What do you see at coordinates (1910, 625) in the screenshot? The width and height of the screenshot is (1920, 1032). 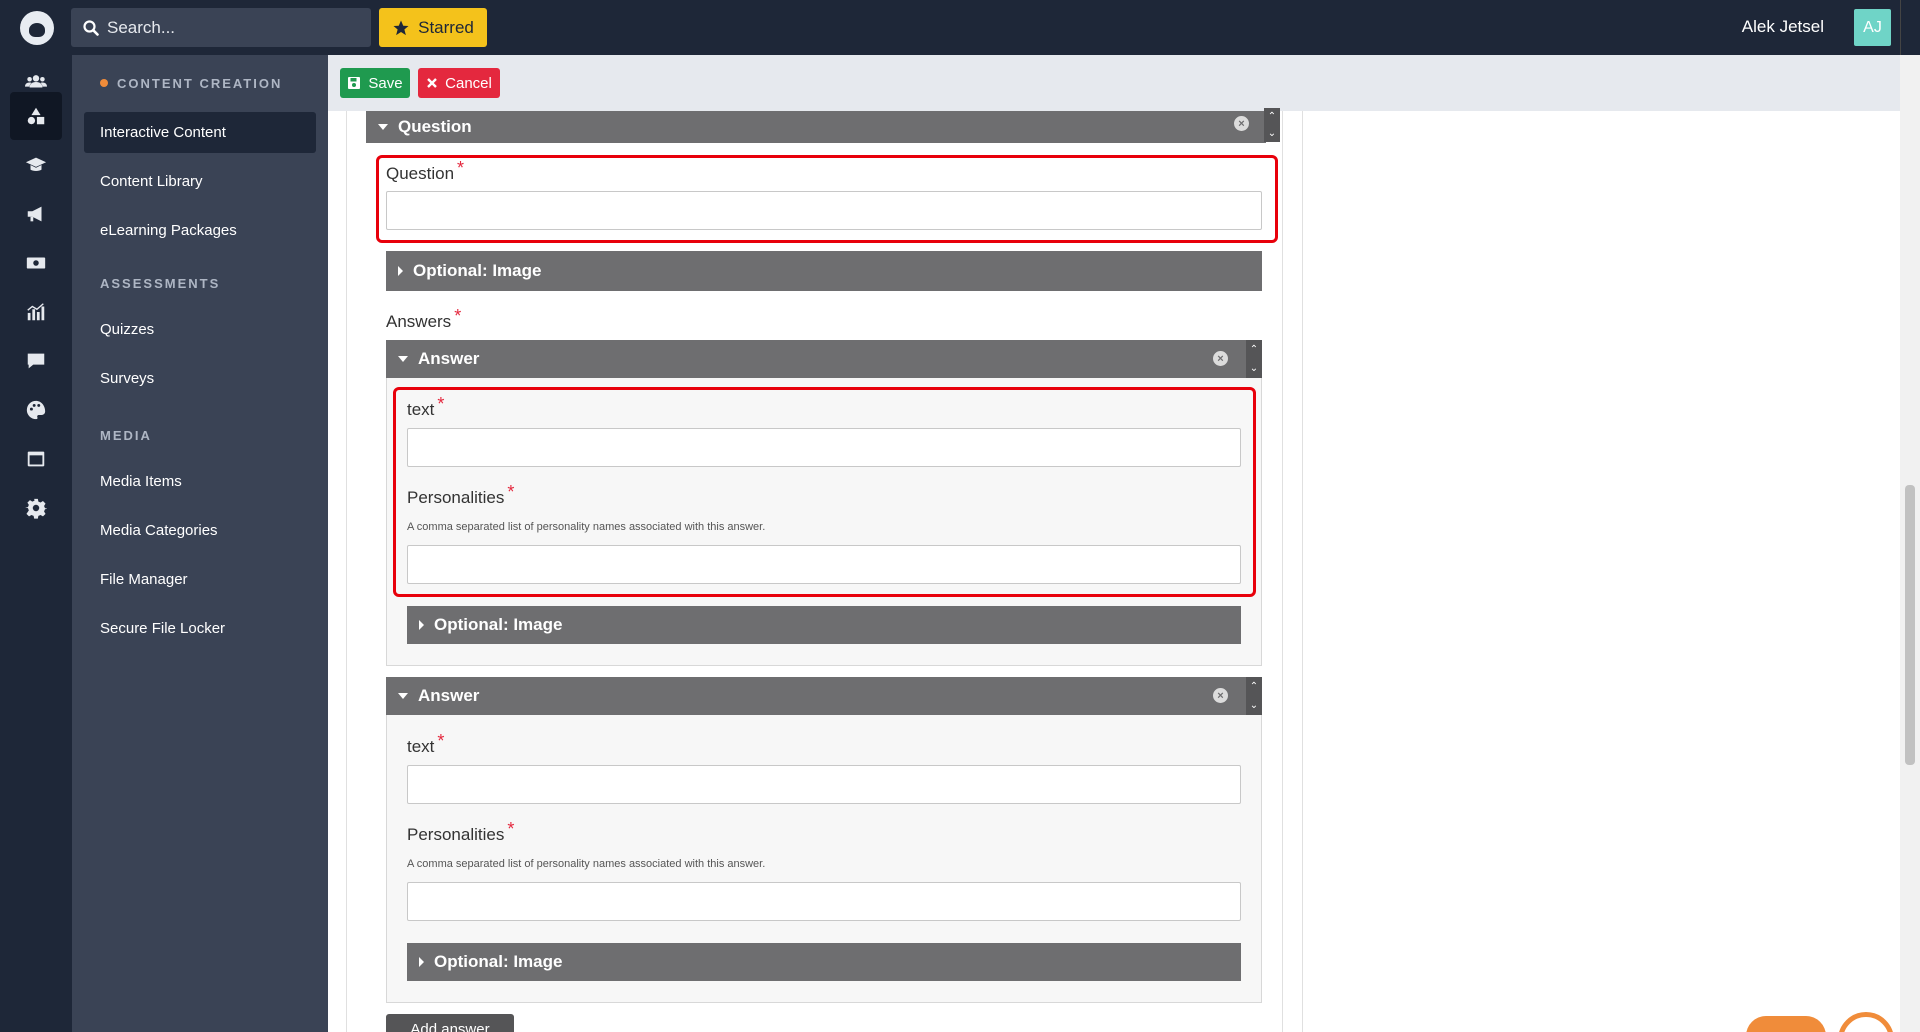 I see `scrollbar-thumb` at bounding box center [1910, 625].